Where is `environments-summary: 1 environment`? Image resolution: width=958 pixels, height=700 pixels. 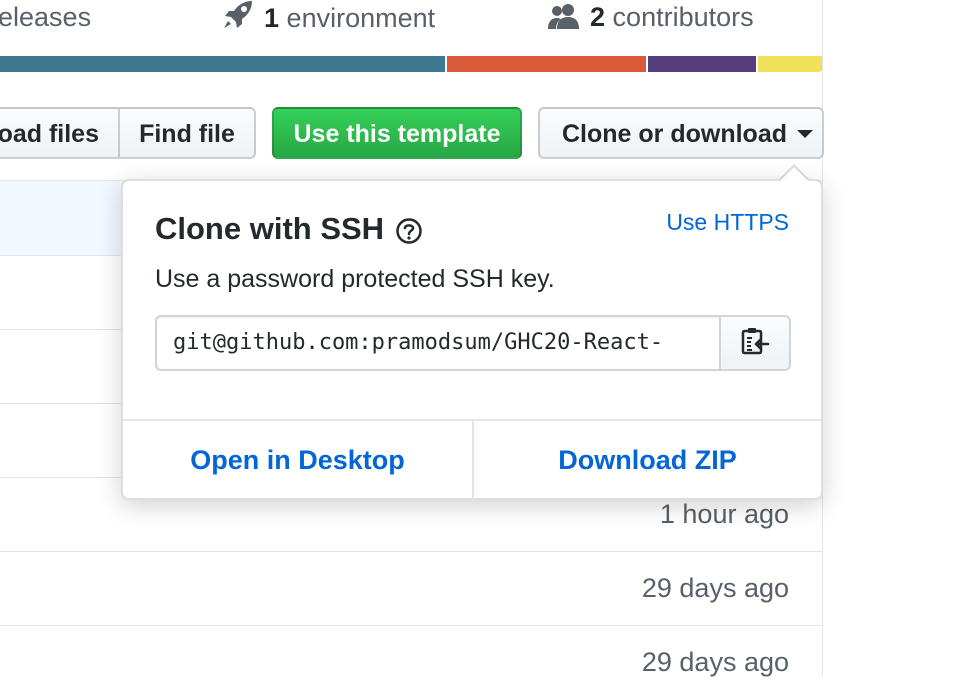
environments-summary: 1 environment is located at coordinates (328, 17).